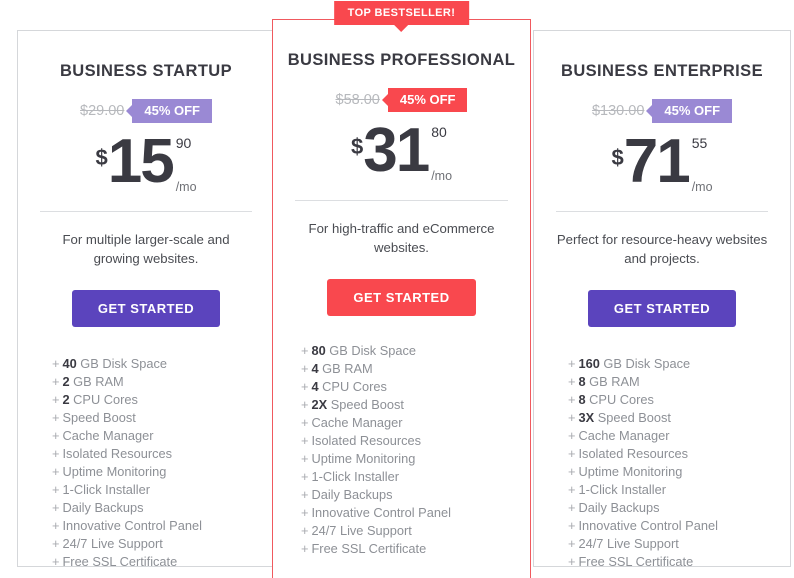  What do you see at coordinates (401, 16) in the screenshot?
I see `bestseller-ribbon: TOP BESTSELLER!` at bounding box center [401, 16].